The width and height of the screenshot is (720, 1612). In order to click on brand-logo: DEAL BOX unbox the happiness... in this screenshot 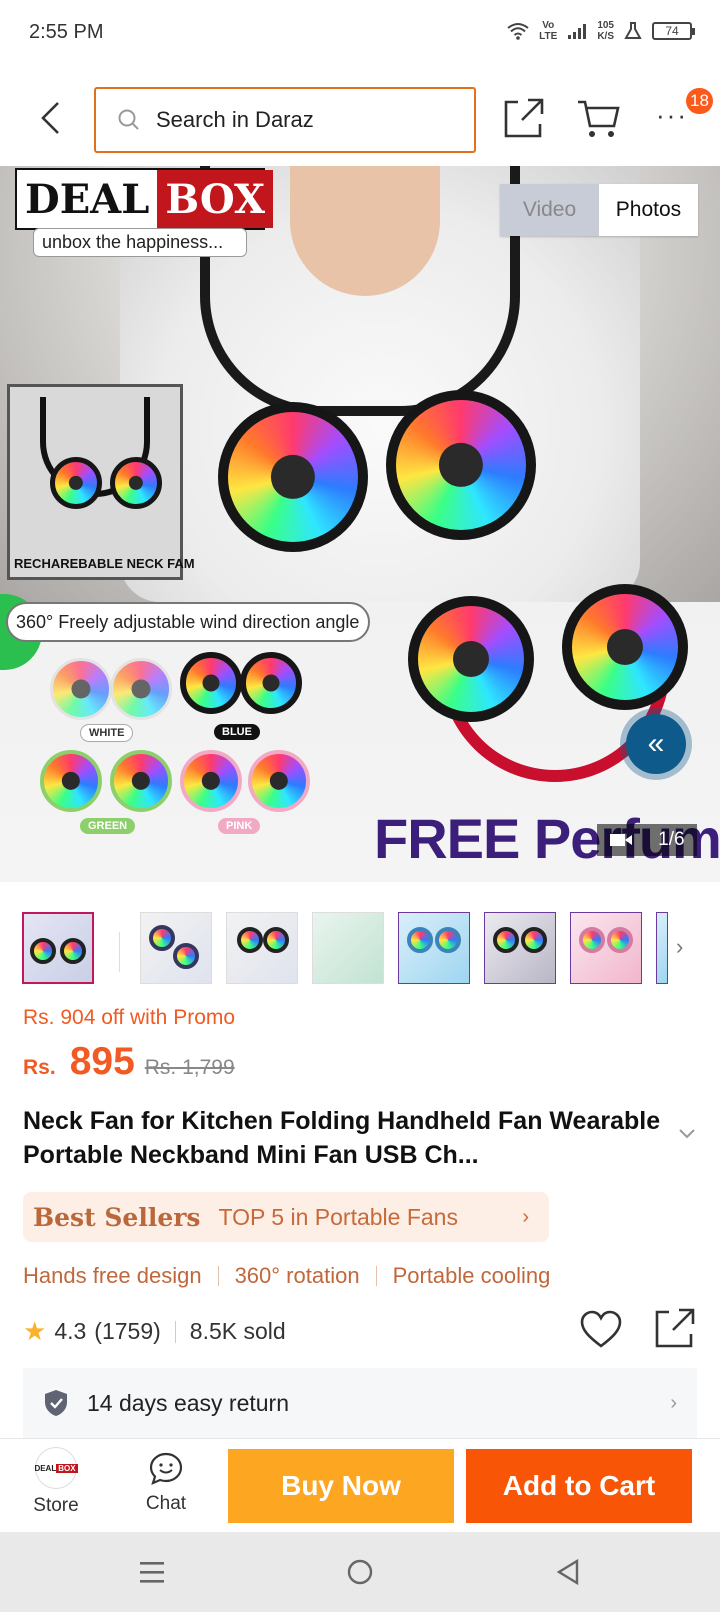, I will do `click(144, 216)`.